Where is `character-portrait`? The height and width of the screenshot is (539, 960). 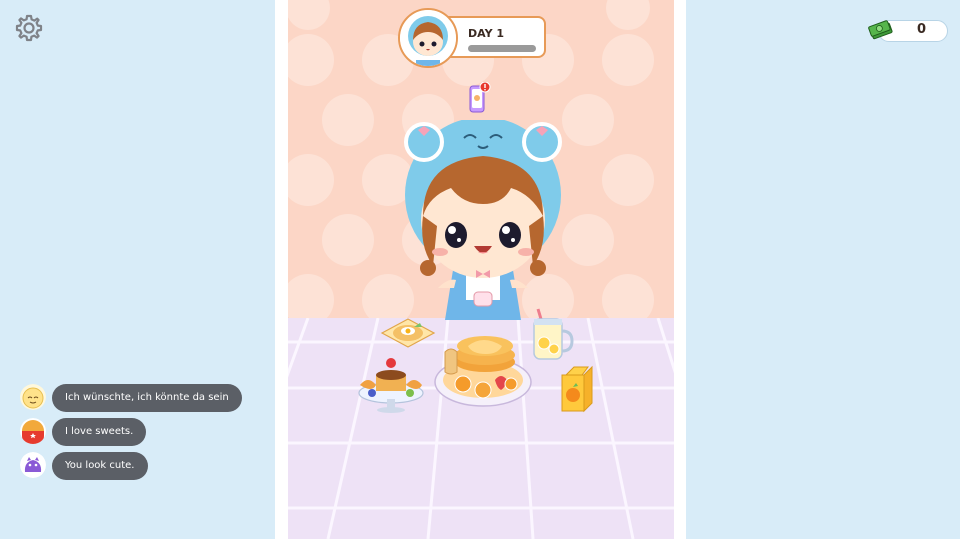 character-portrait is located at coordinates (428, 38).